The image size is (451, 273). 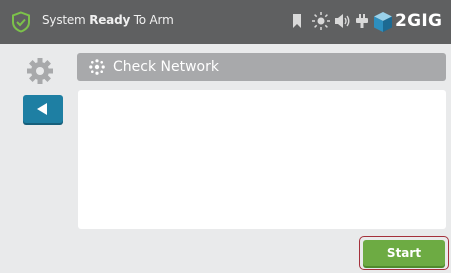 I want to click on system-status-text: System Ready To Arm, so click(x=108, y=20).